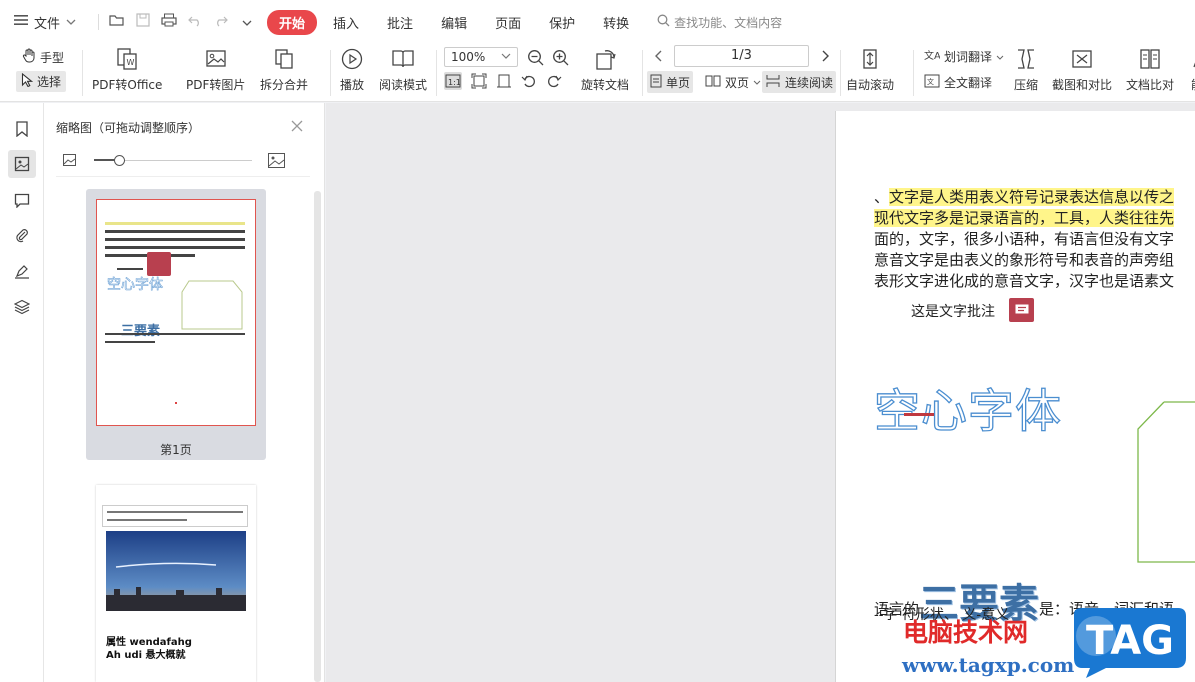 The image size is (1195, 682). I want to click on full-translate-icon: 文, so click(932, 82).